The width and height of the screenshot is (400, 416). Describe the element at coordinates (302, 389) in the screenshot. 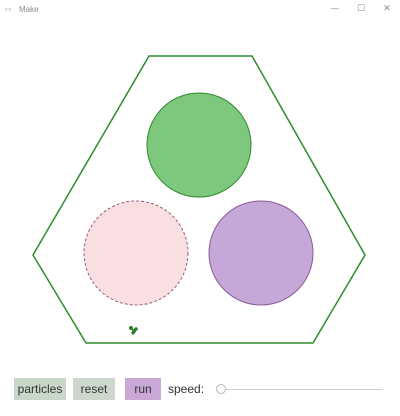

I see `speed-slider-track` at that location.